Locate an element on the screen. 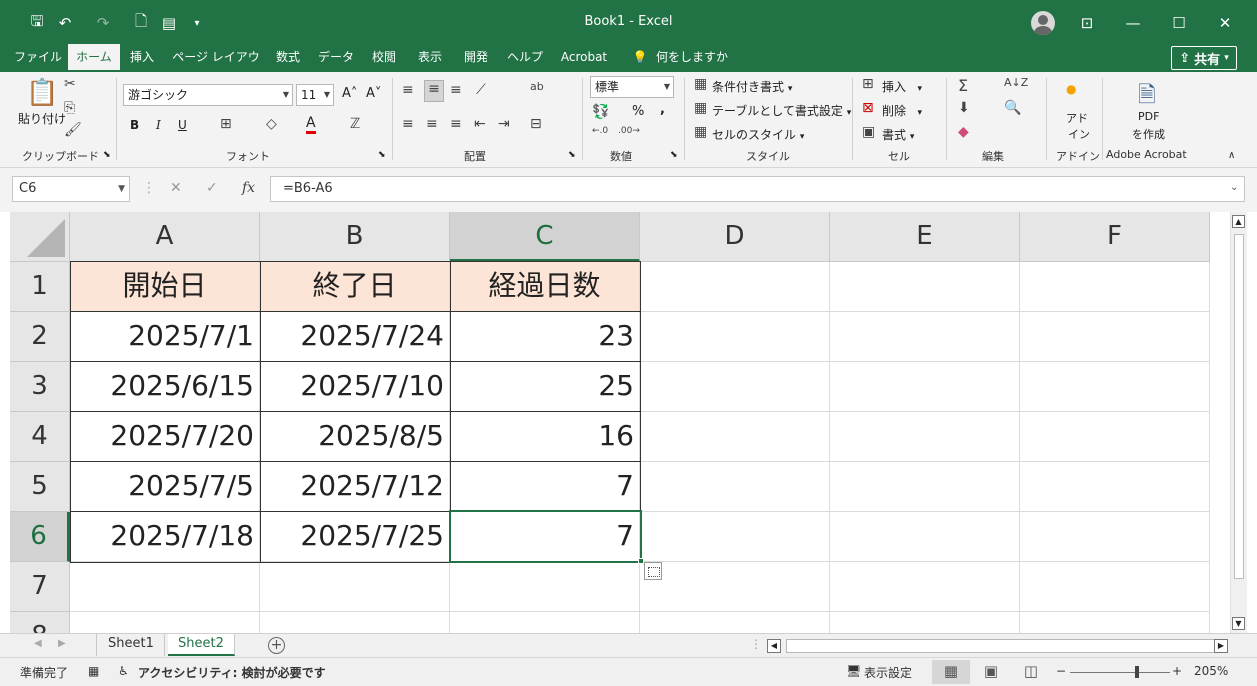  column-header-a: A is located at coordinates (165, 237).